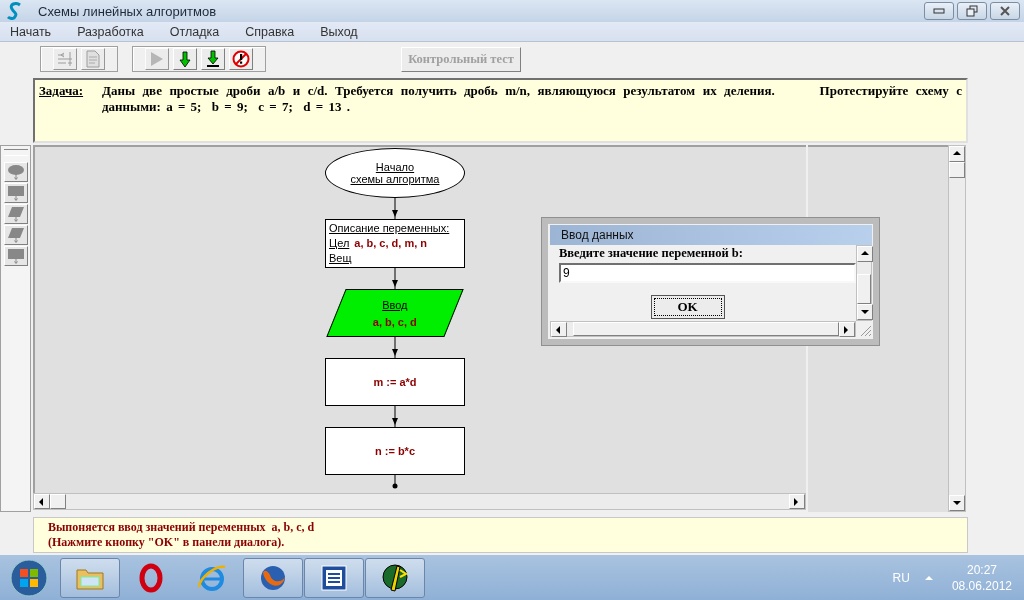 The height and width of the screenshot is (600, 1024). What do you see at coordinates (62, 91) in the screenshot?
I see `task-label: Задача:` at bounding box center [62, 91].